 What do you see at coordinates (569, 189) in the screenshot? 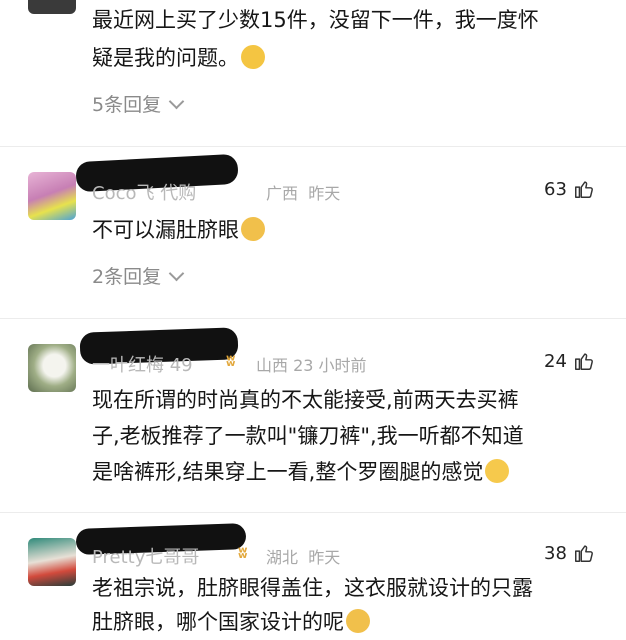
I see `like-button: 63` at bounding box center [569, 189].